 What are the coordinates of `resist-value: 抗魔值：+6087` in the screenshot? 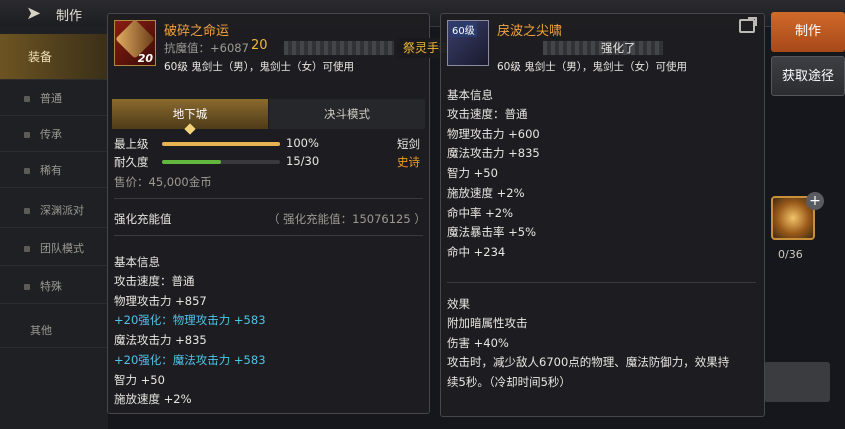 It's located at (206, 48).